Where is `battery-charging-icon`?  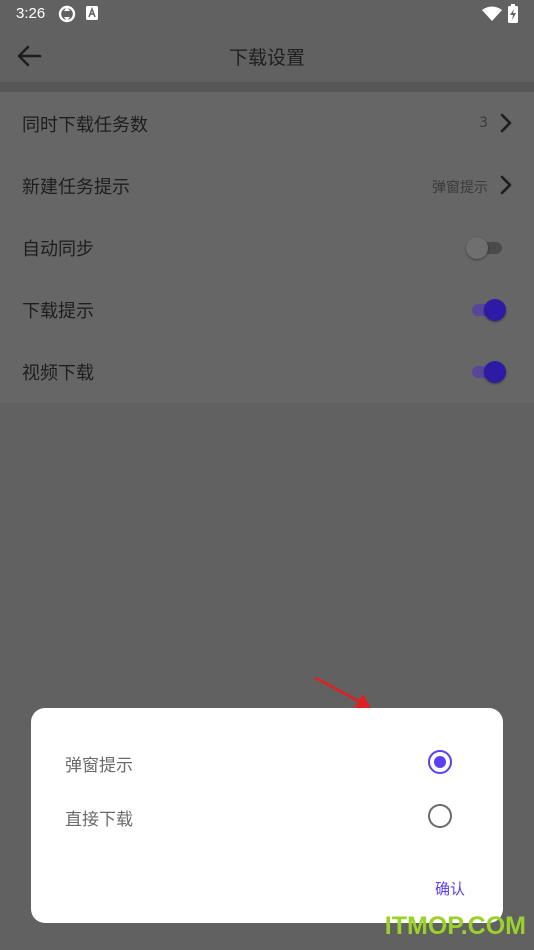 battery-charging-icon is located at coordinates (513, 16).